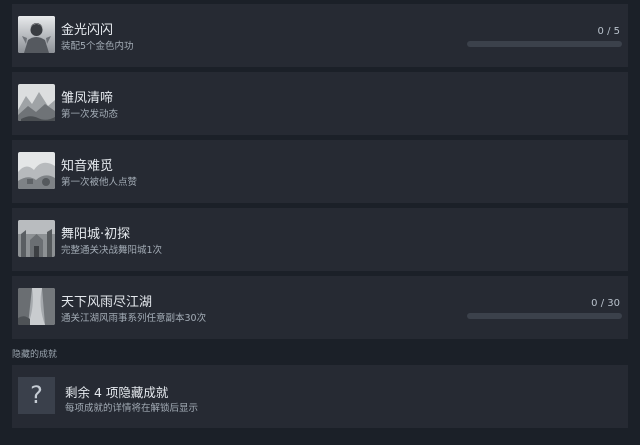  What do you see at coordinates (90, 114) in the screenshot?
I see `achievement-description: 第一次发动态` at bounding box center [90, 114].